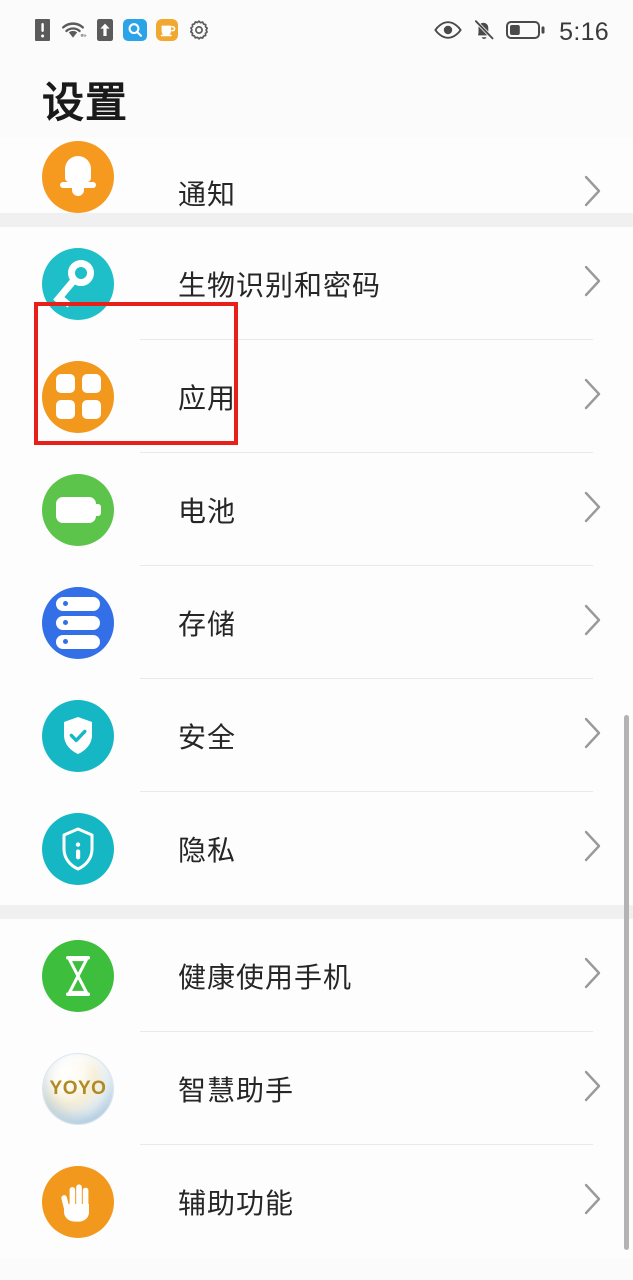 This screenshot has height=1280, width=633. What do you see at coordinates (42, 32) in the screenshot?
I see `sim-alert-icon` at bounding box center [42, 32].